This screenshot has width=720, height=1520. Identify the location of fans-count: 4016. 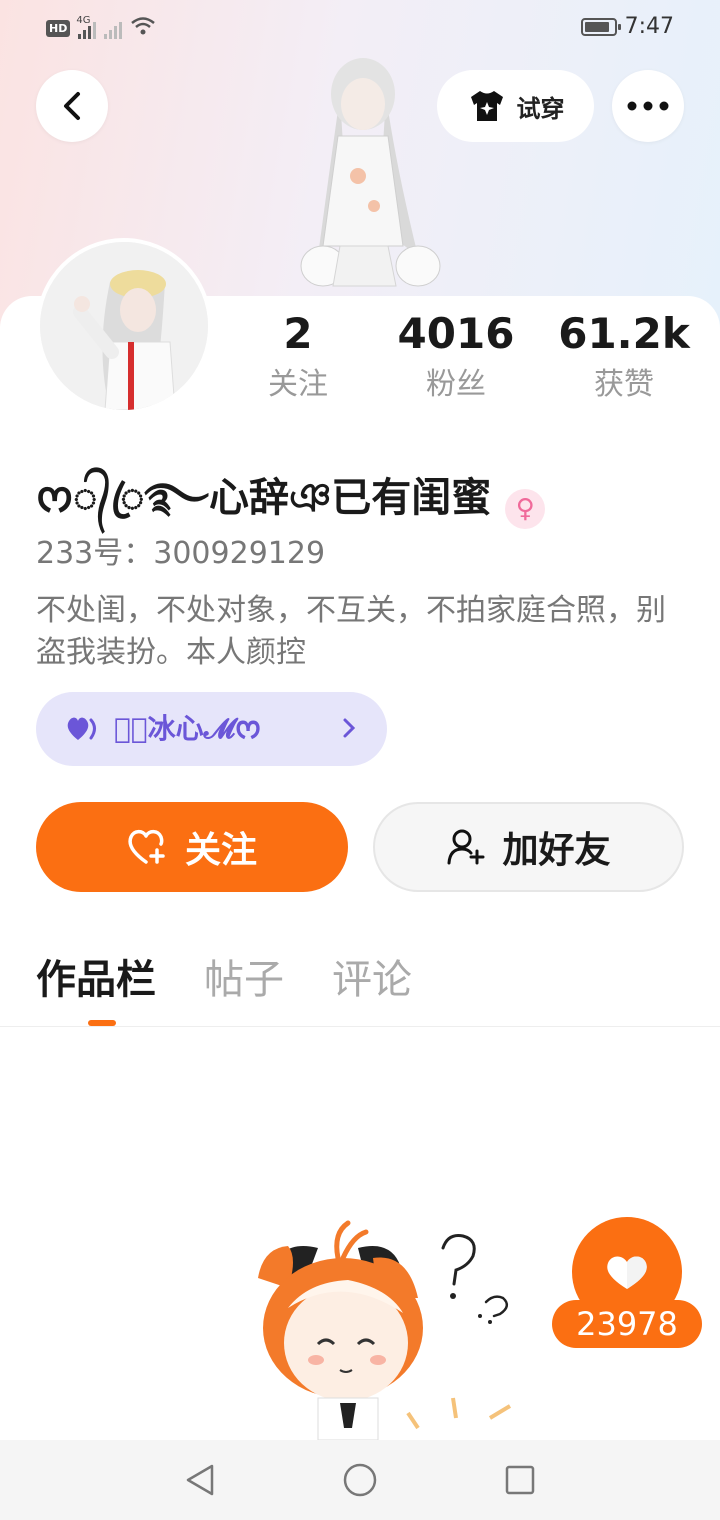
(456, 333).